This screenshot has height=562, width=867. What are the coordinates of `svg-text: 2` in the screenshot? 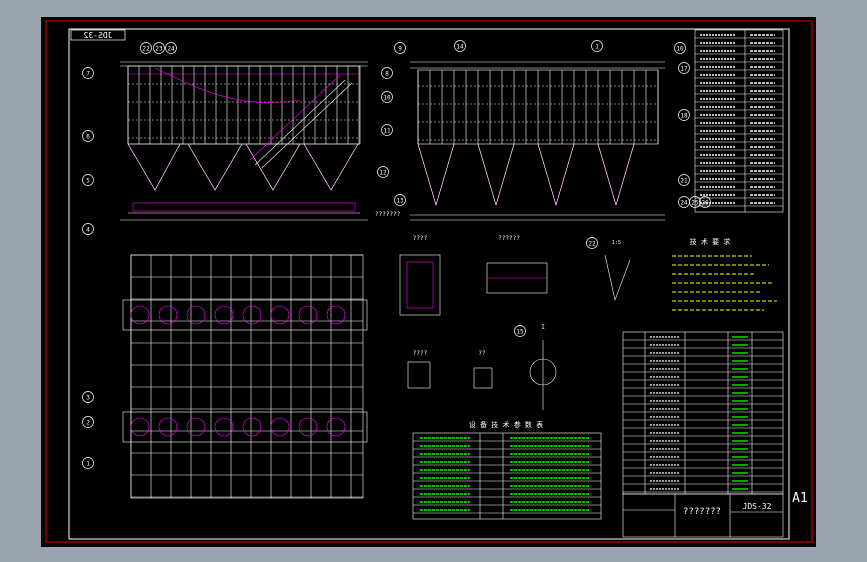 It's located at (88, 423).